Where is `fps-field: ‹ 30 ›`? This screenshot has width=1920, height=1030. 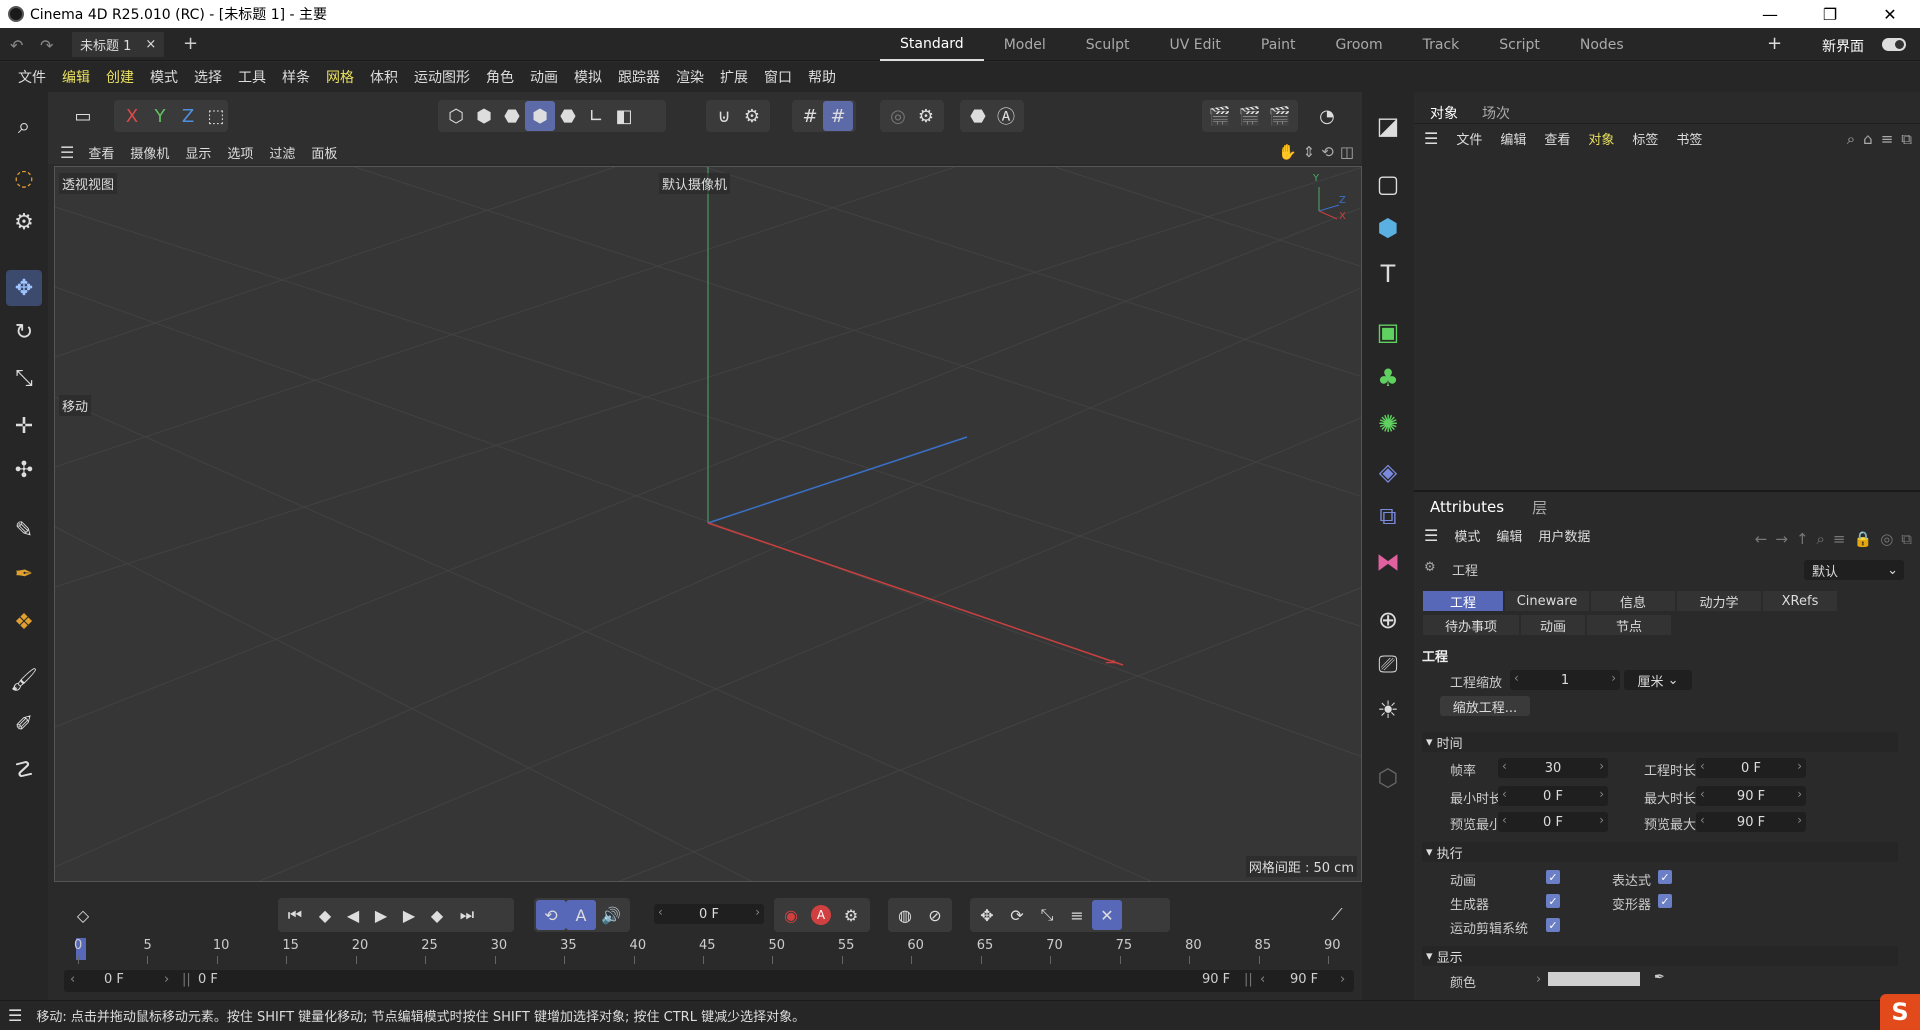 fps-field: ‹ 30 › is located at coordinates (1553, 768).